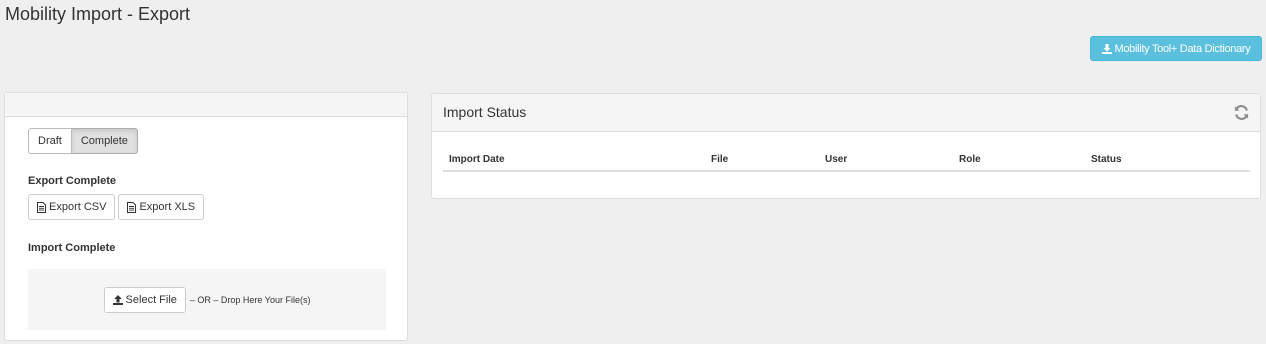  I want to click on import-status-table: Import Date File User Role Status, so click(846, 160).